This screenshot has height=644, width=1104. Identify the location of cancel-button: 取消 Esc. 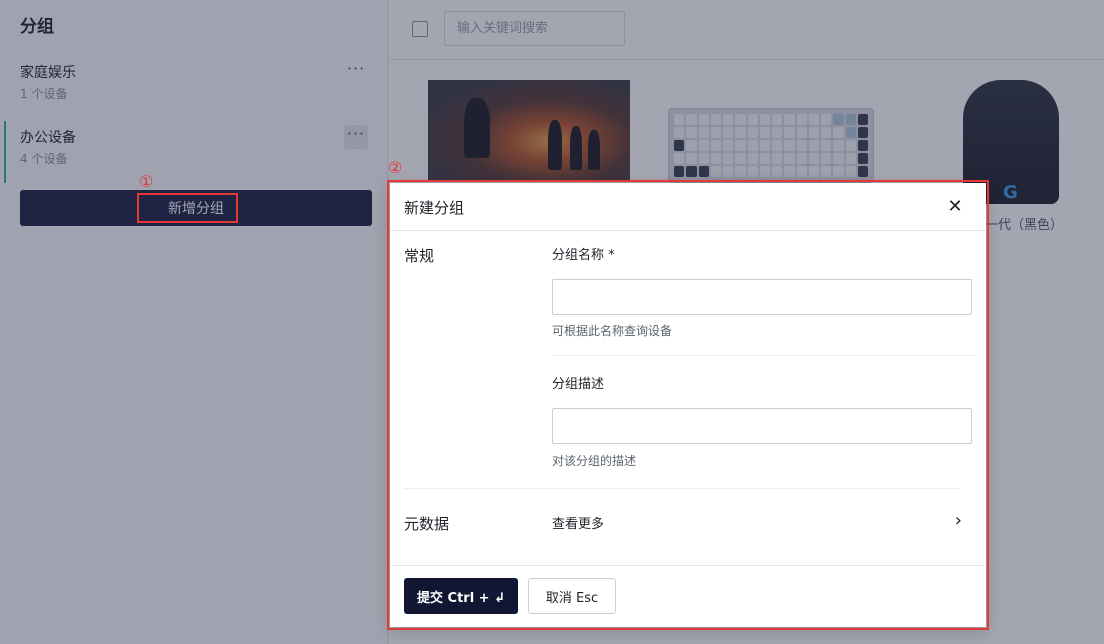
(572, 596).